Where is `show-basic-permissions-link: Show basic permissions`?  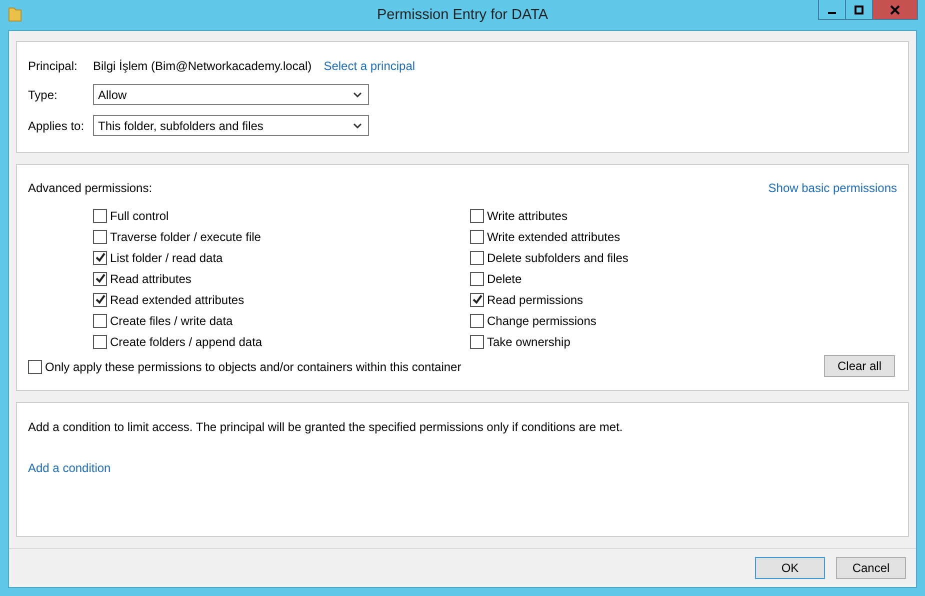
show-basic-permissions-link: Show basic permissions is located at coordinates (832, 188).